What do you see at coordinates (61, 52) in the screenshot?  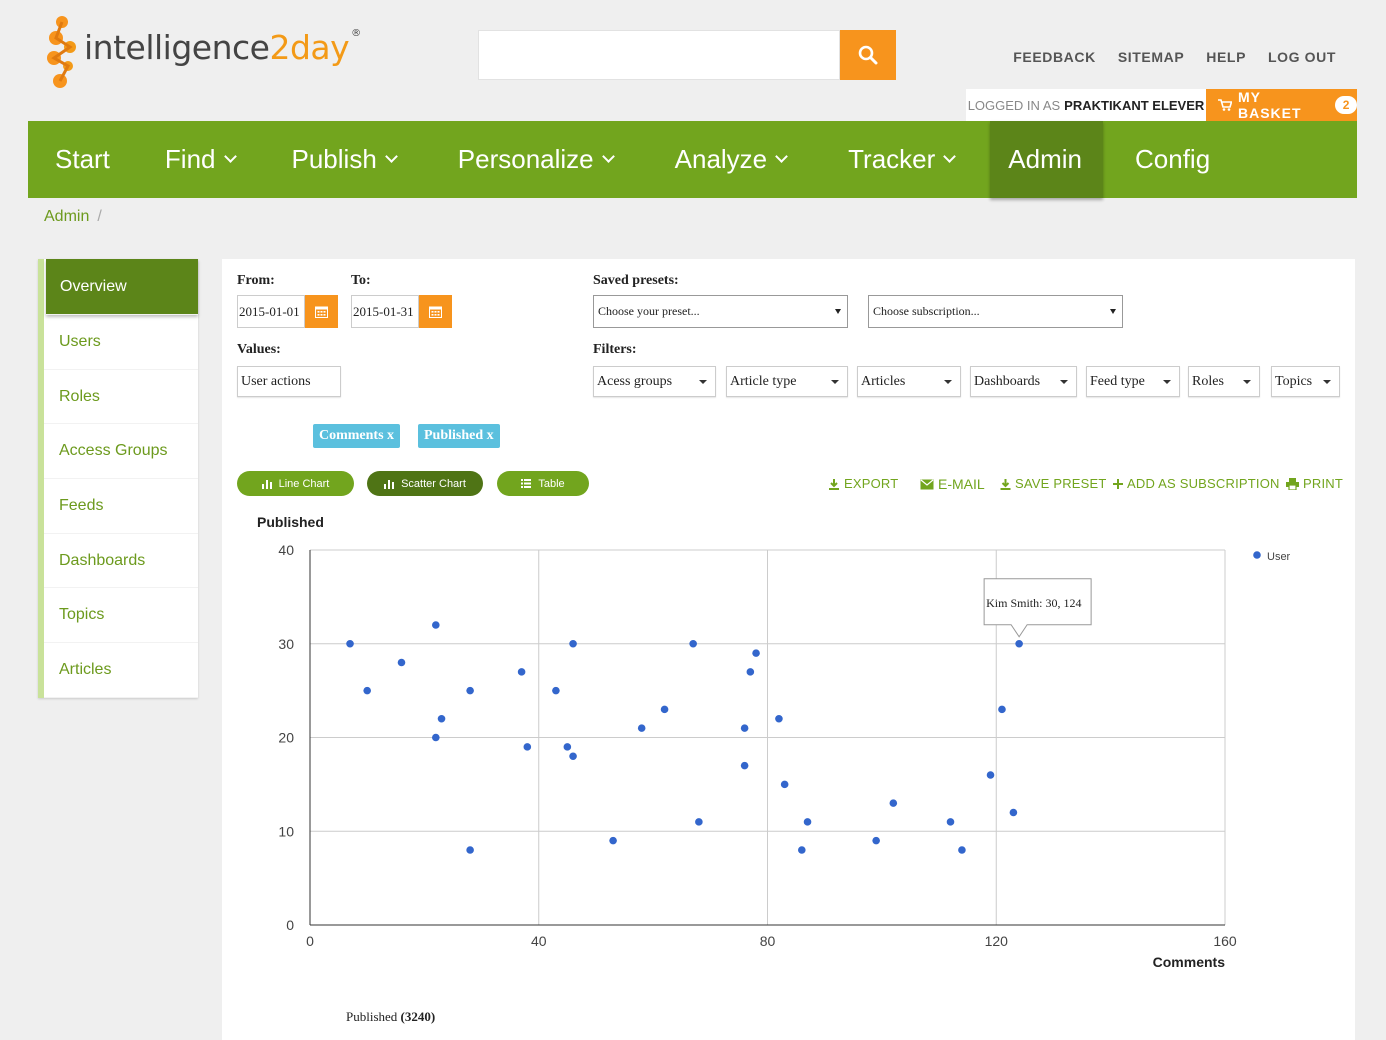 I see `logo-mark-icon` at bounding box center [61, 52].